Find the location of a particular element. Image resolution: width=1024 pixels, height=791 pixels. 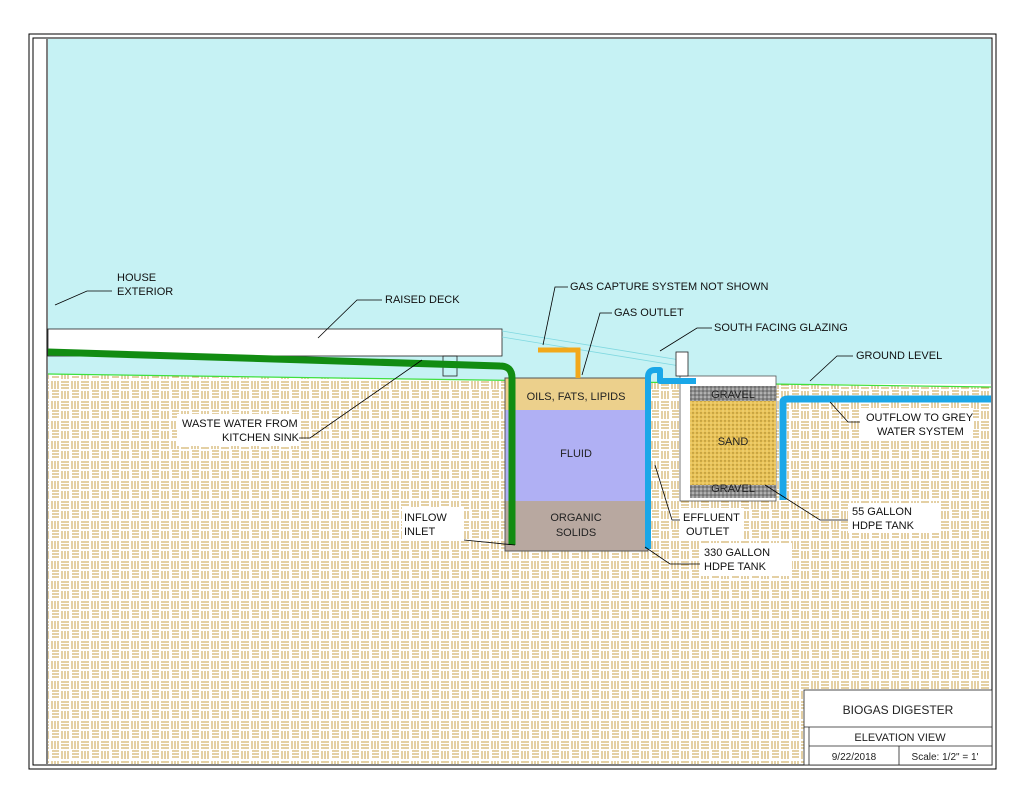

label-south-glazing: SOUTH FACING GLAZING is located at coordinates (781, 328).